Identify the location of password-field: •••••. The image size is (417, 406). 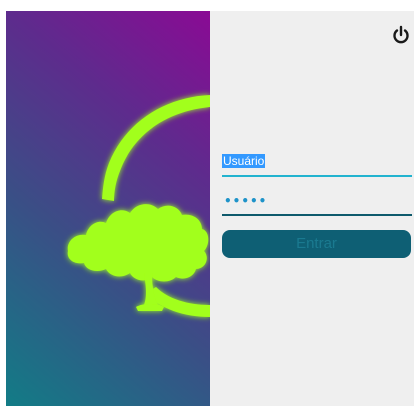
(317, 202).